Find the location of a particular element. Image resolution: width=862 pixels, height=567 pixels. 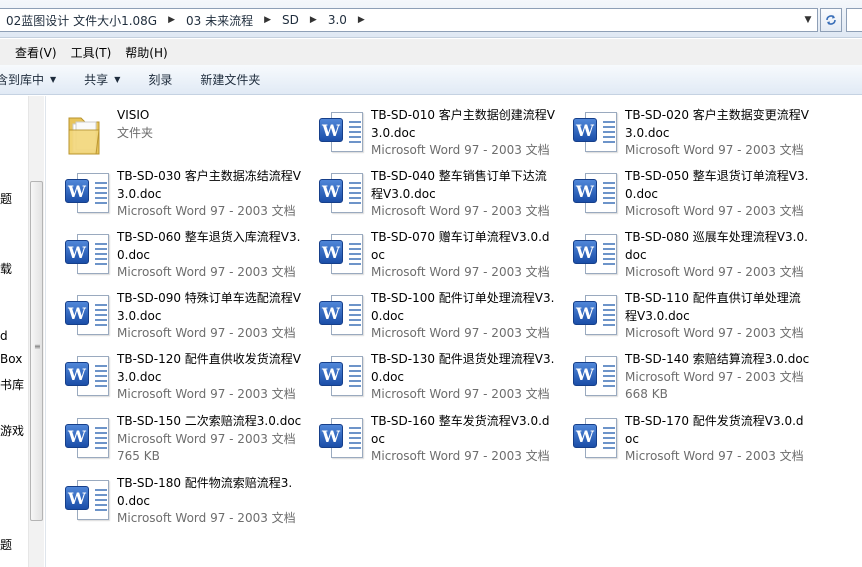

address-history-dropdown: ▼ is located at coordinates (808, 20).